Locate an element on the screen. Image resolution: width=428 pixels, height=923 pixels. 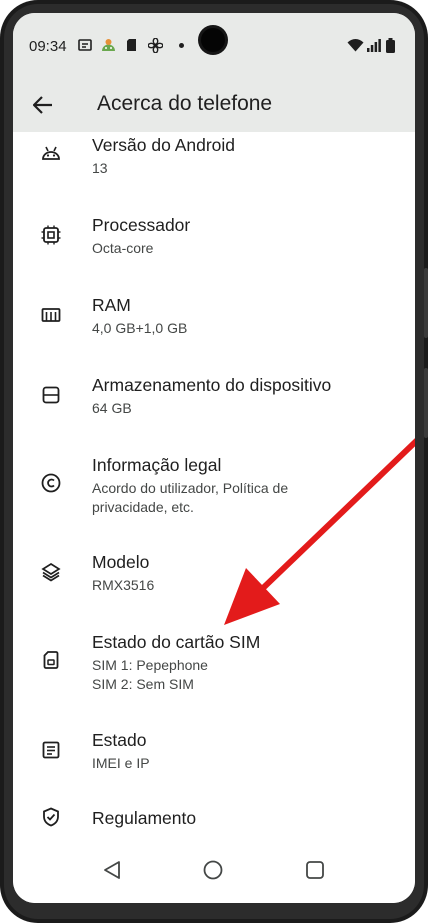
setting-subtitle: Octa-core is located at coordinates (123, 248).